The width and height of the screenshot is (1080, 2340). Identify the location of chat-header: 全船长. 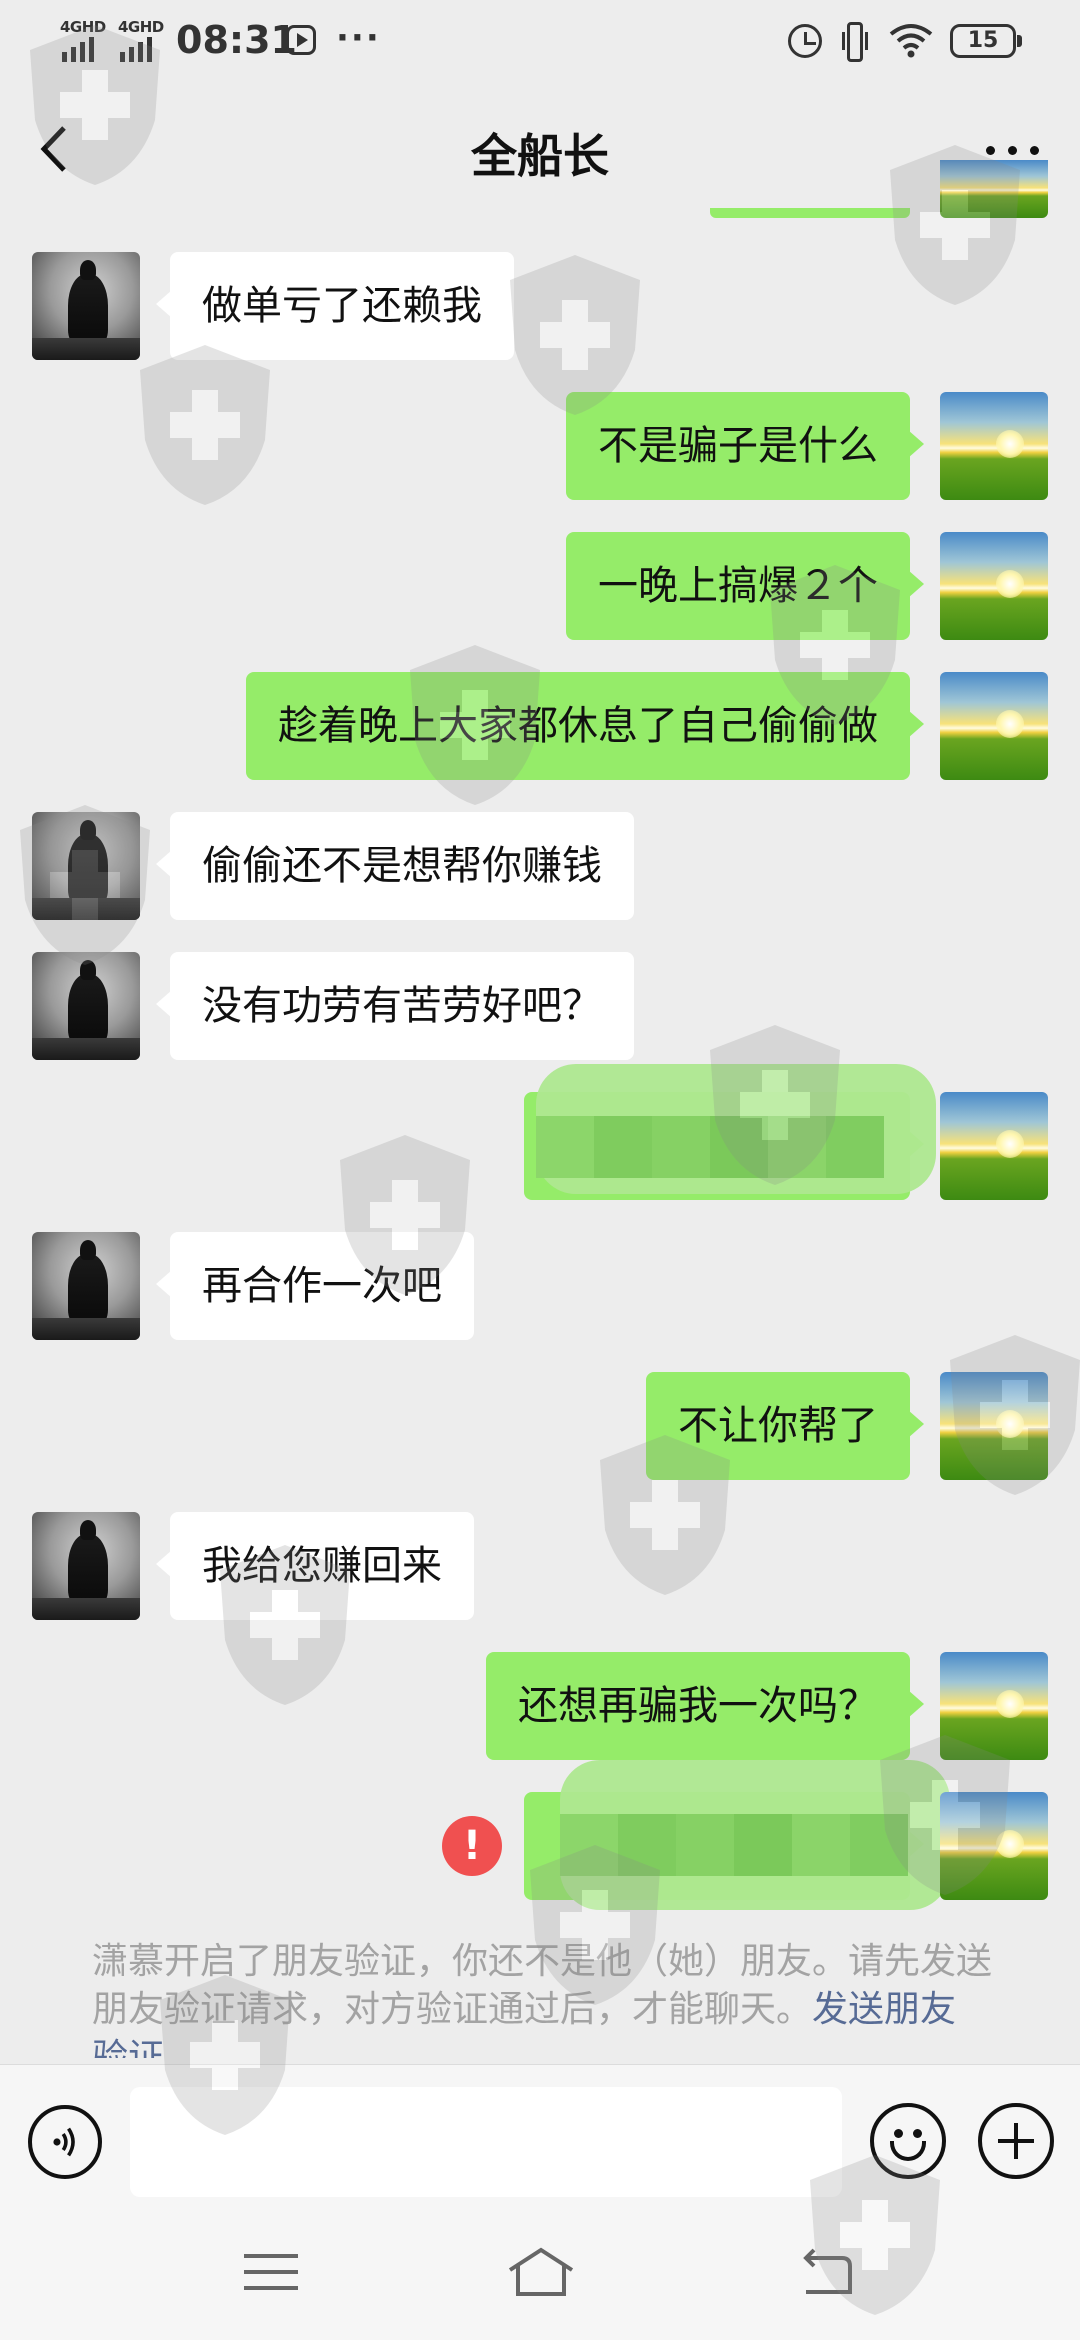
(540, 149).